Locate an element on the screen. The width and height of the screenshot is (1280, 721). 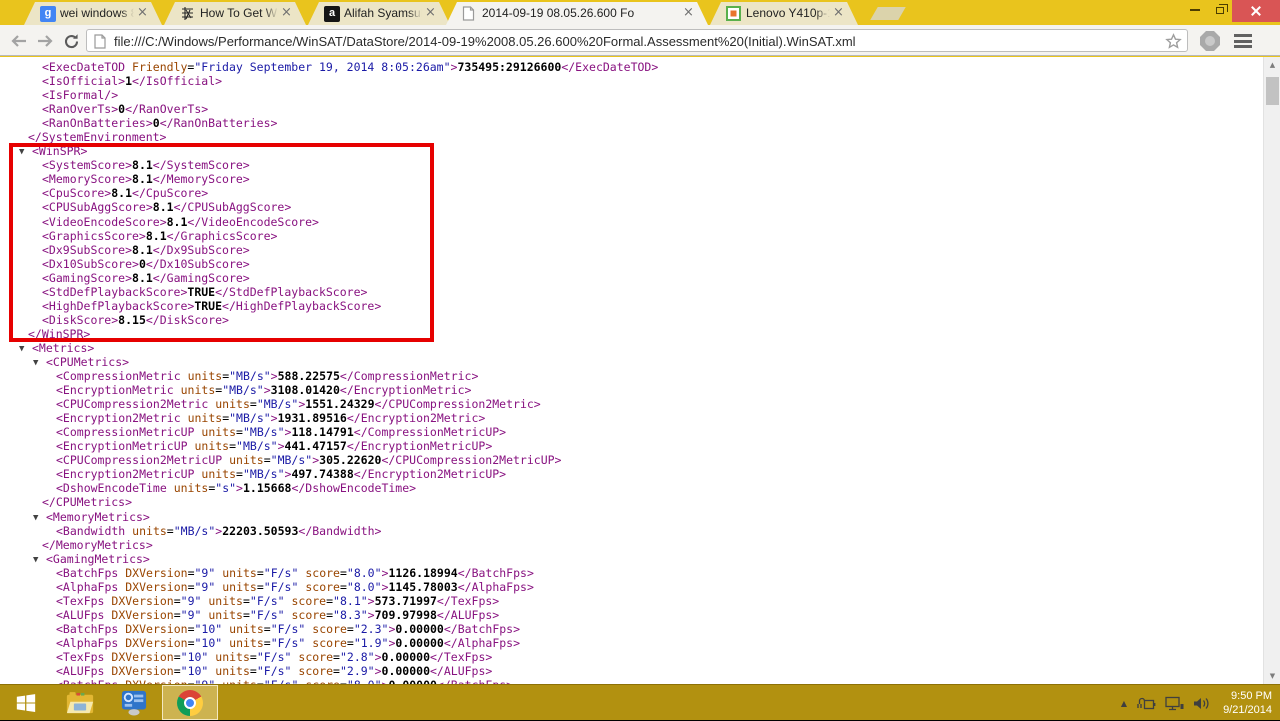
xml-token: "2.3" is located at coordinates (371, 629).